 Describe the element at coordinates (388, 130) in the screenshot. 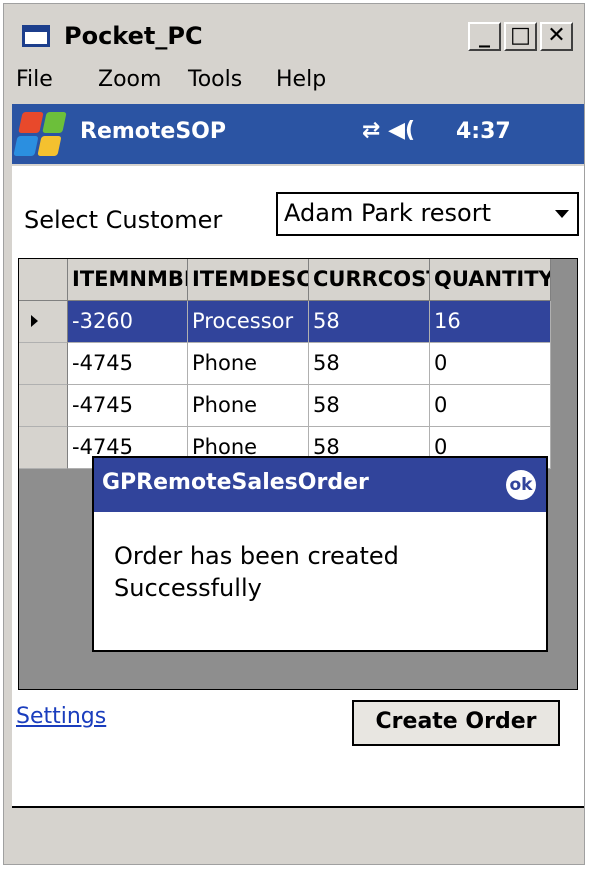

I see `connectivity-volume-icon: ⇄ ◀(` at that location.